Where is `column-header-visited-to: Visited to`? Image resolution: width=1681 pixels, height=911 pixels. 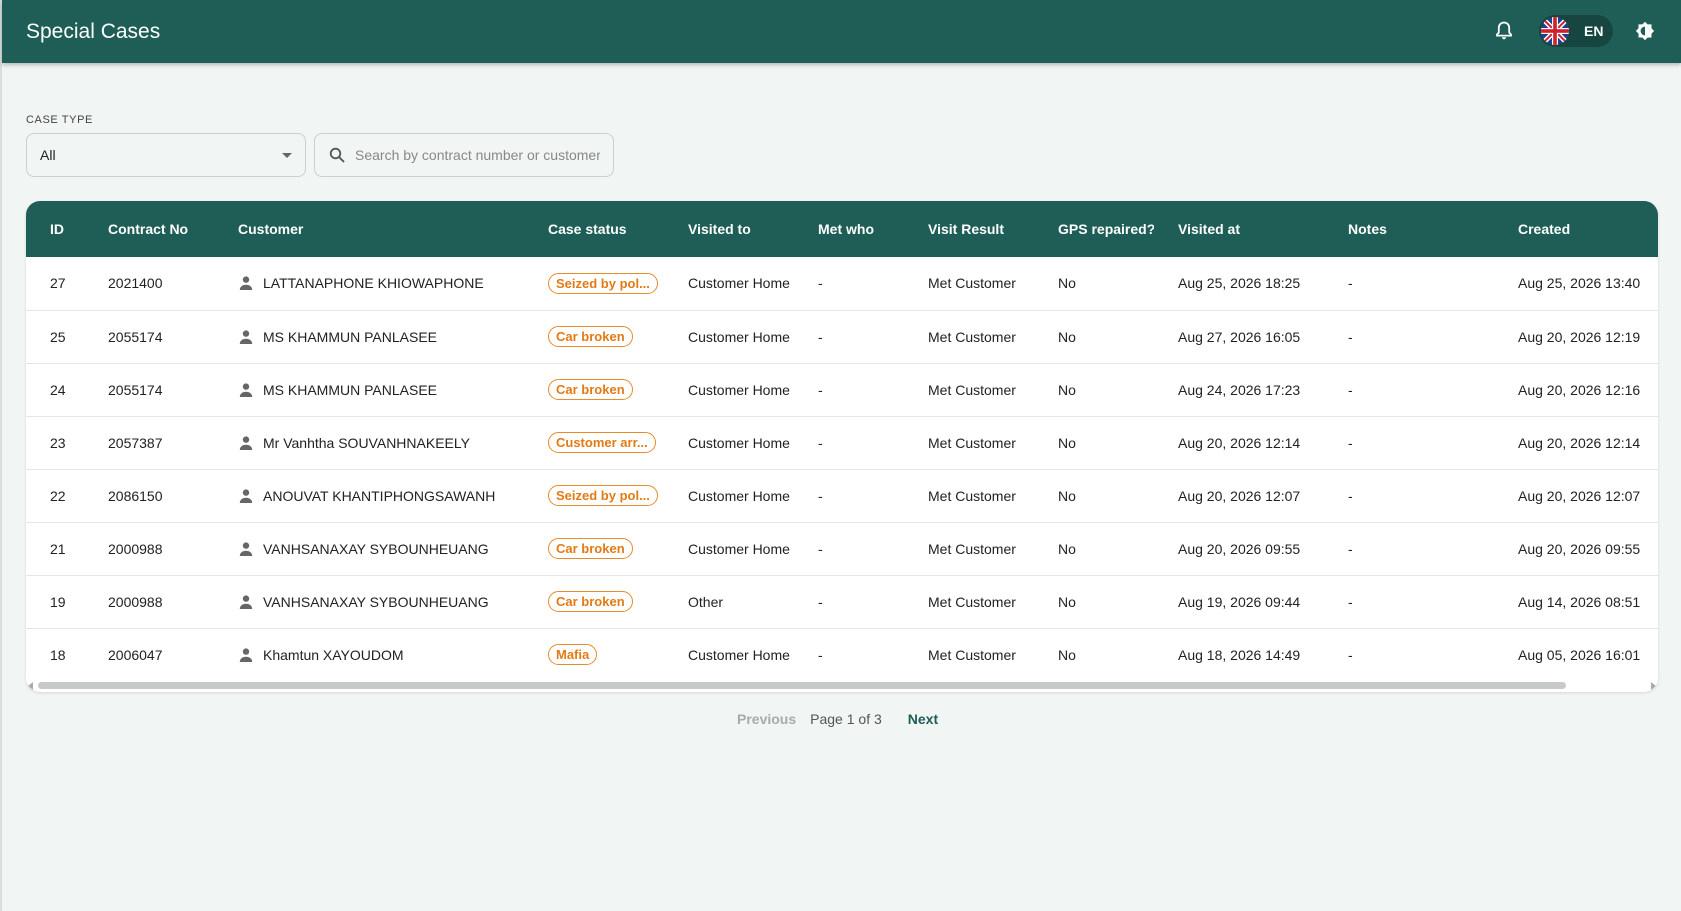 column-header-visited-to: Visited to is located at coordinates (729, 229).